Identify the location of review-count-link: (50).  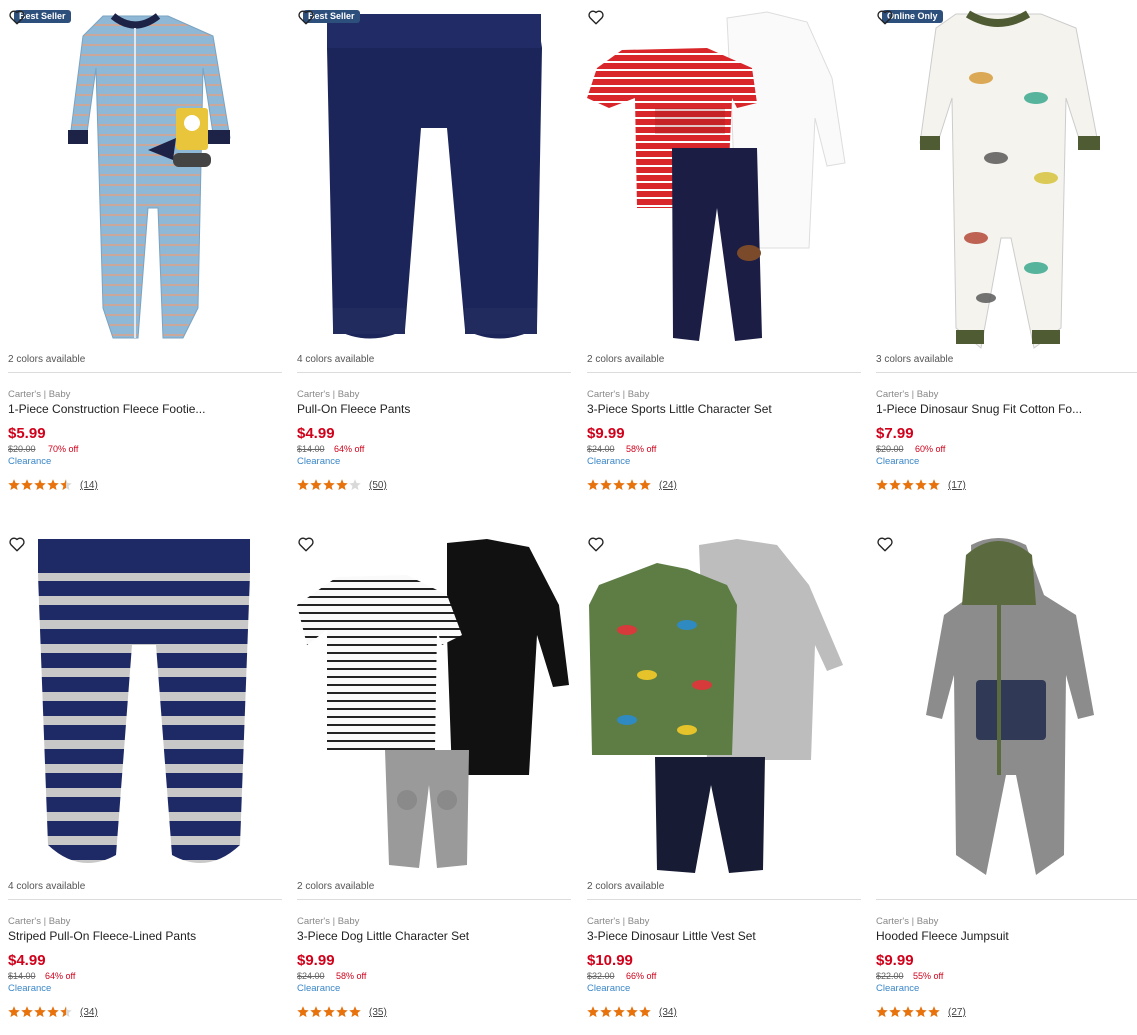
(378, 485).